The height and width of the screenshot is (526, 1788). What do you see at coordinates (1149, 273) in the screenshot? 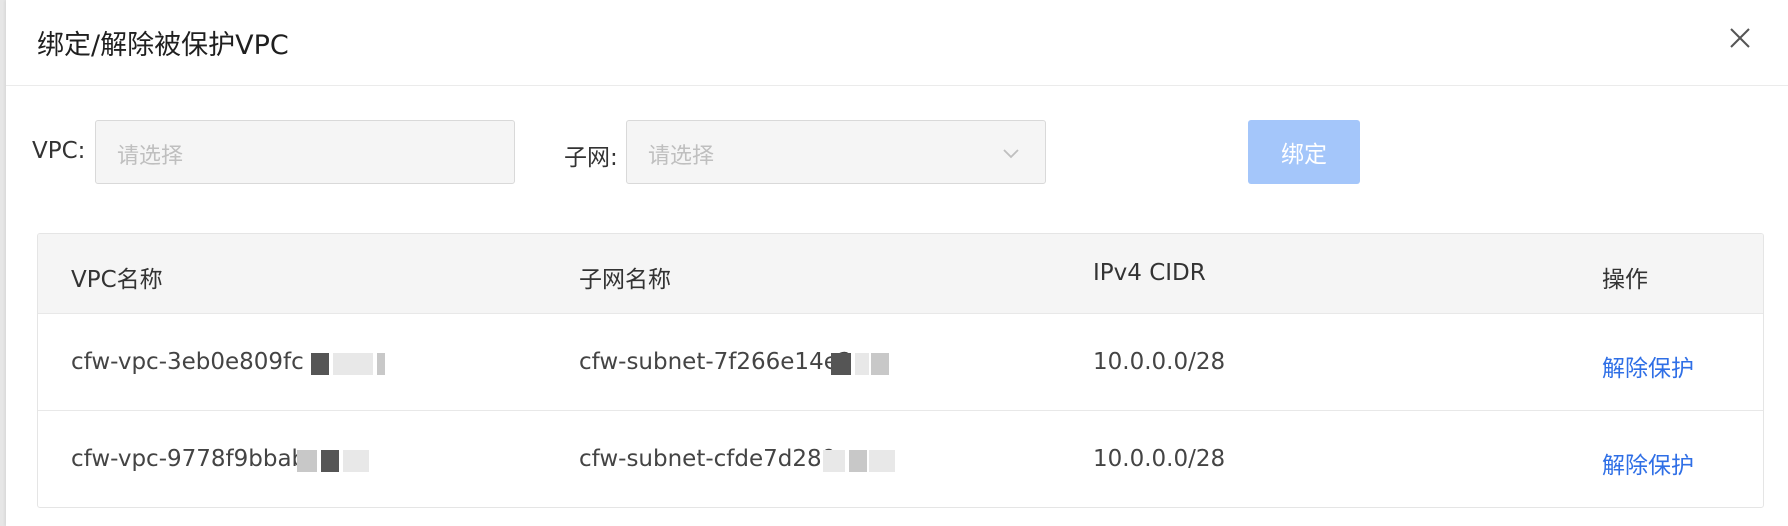
I see `column-header-cidr: IPv4 CIDR` at bounding box center [1149, 273].